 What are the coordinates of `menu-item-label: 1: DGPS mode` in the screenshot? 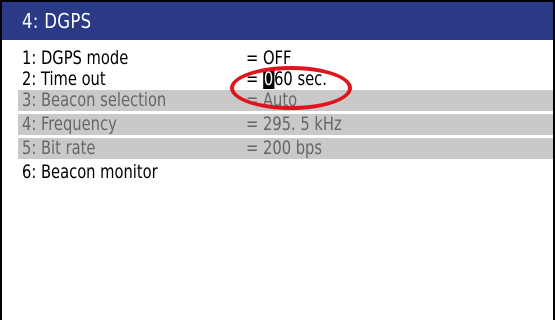 It's located at (75, 58).